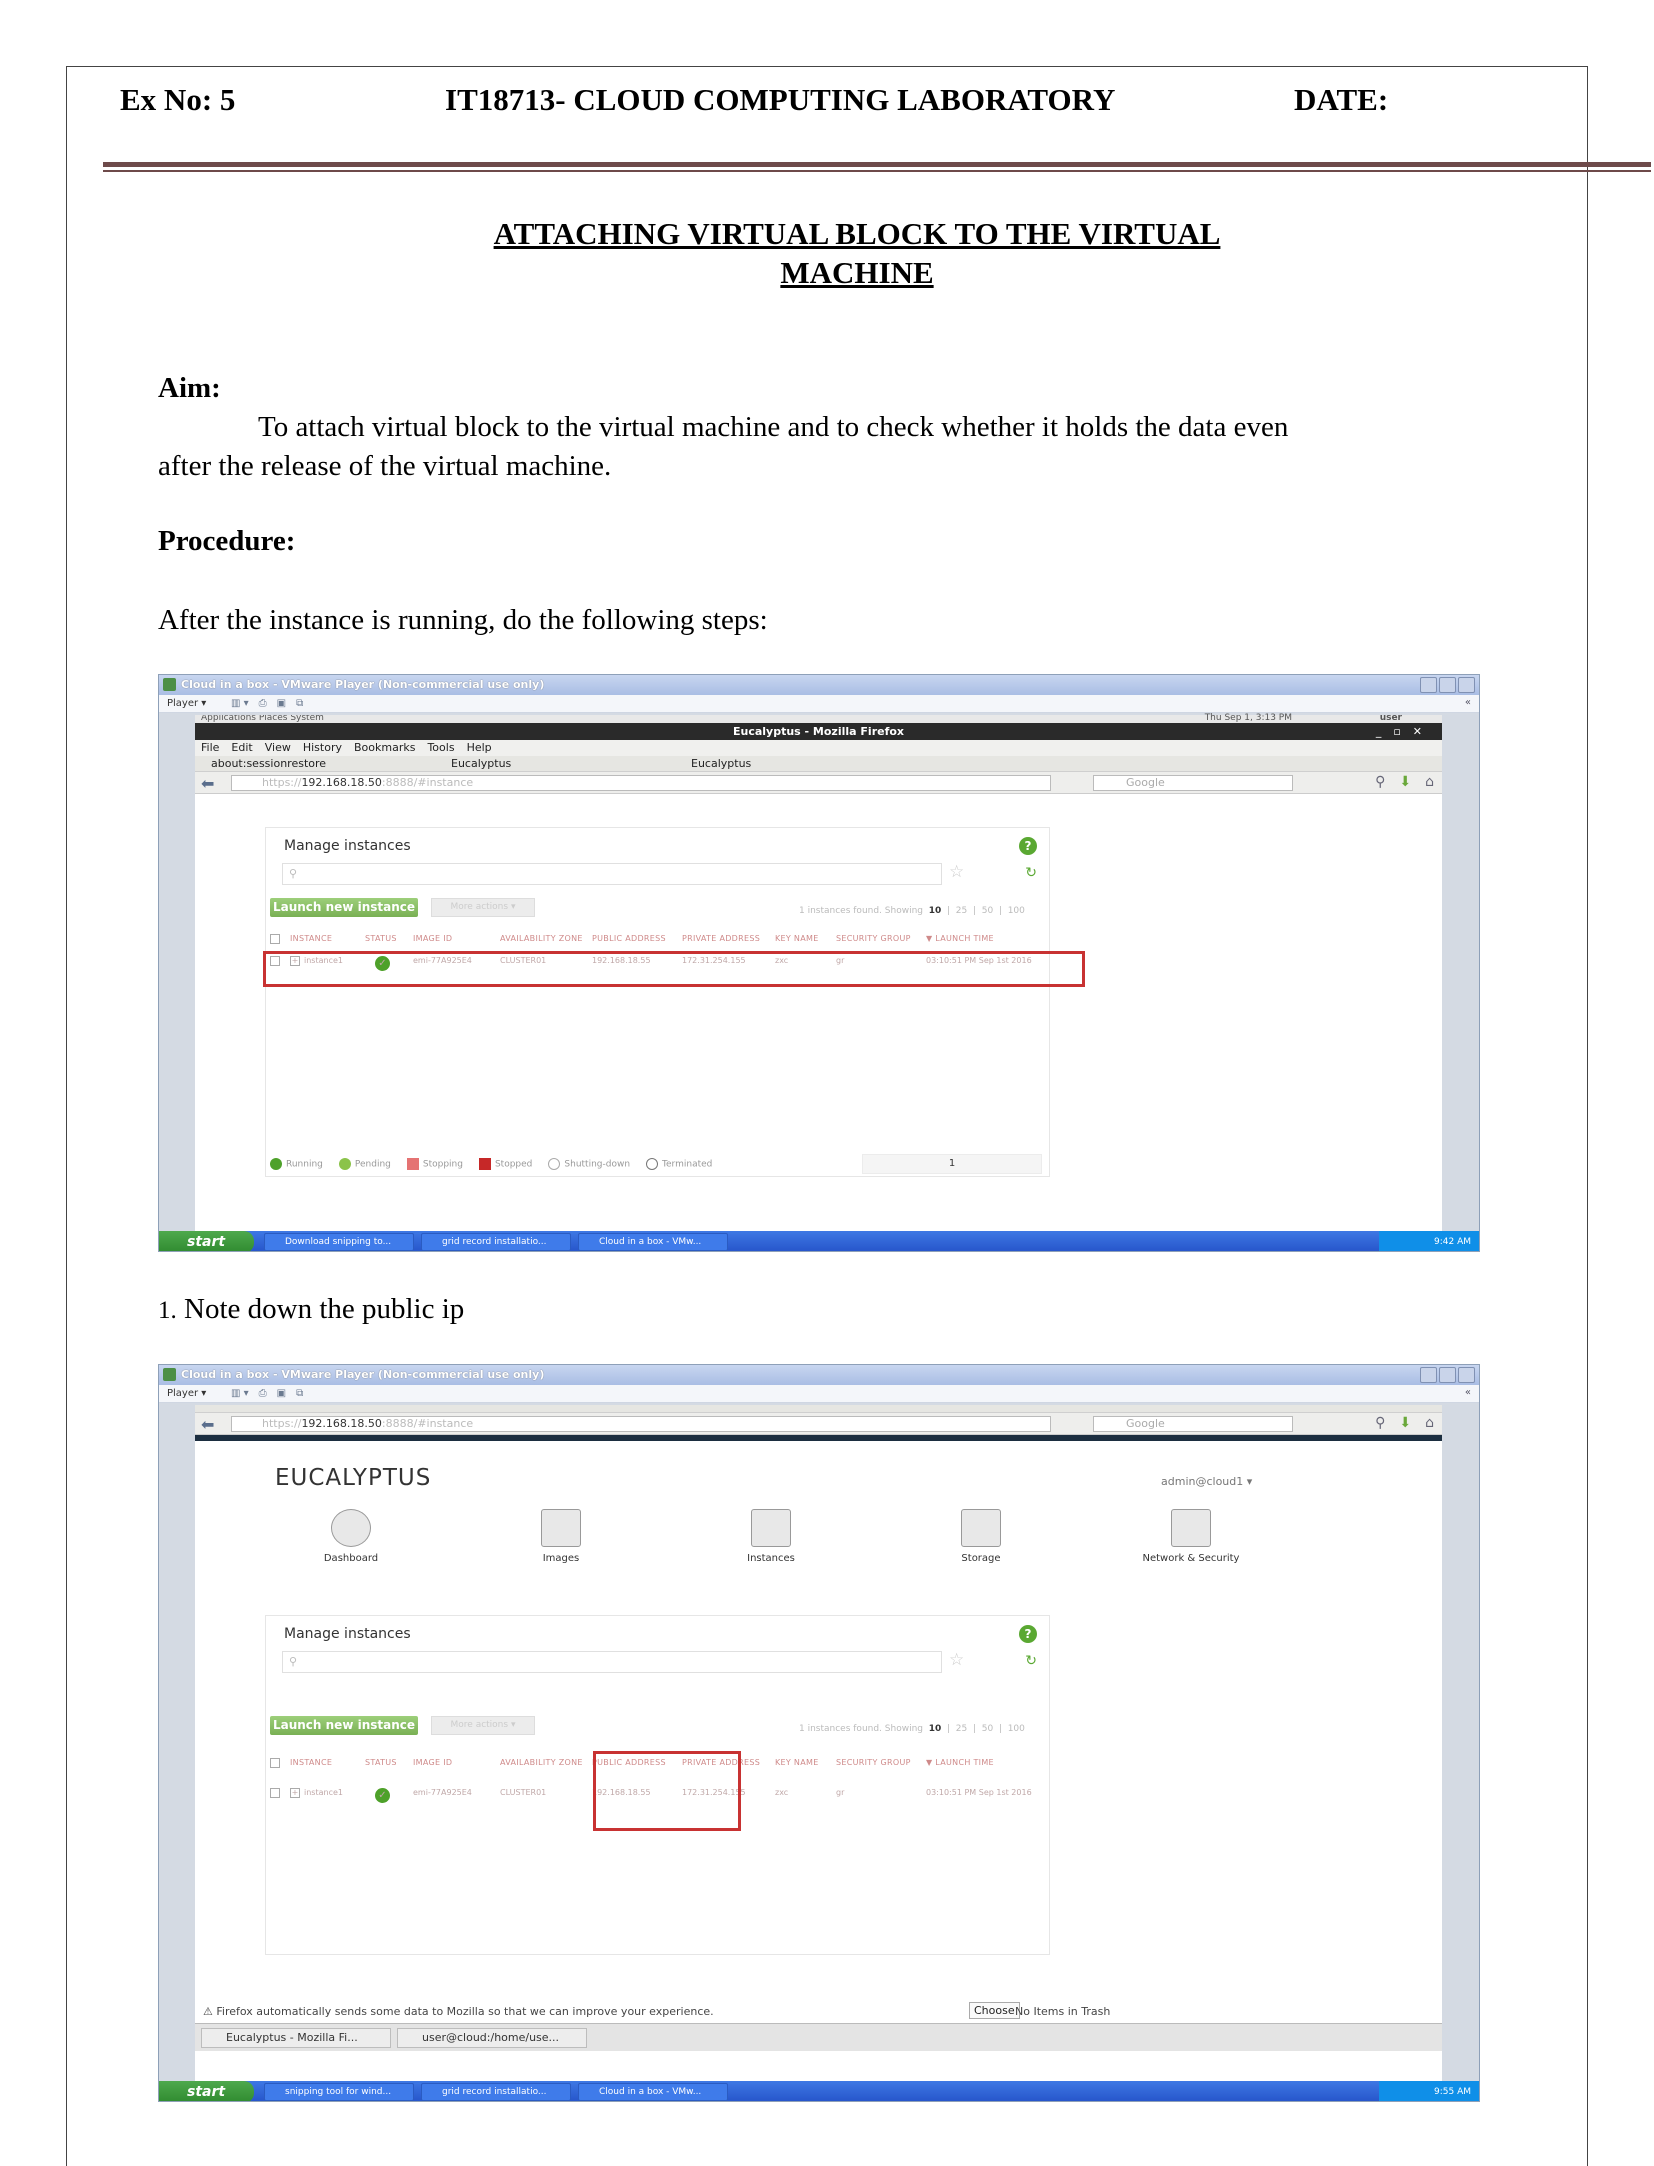  Describe the element at coordinates (1206, 1481) in the screenshot. I see `user-menu: admin@cloud1 ▾` at that location.